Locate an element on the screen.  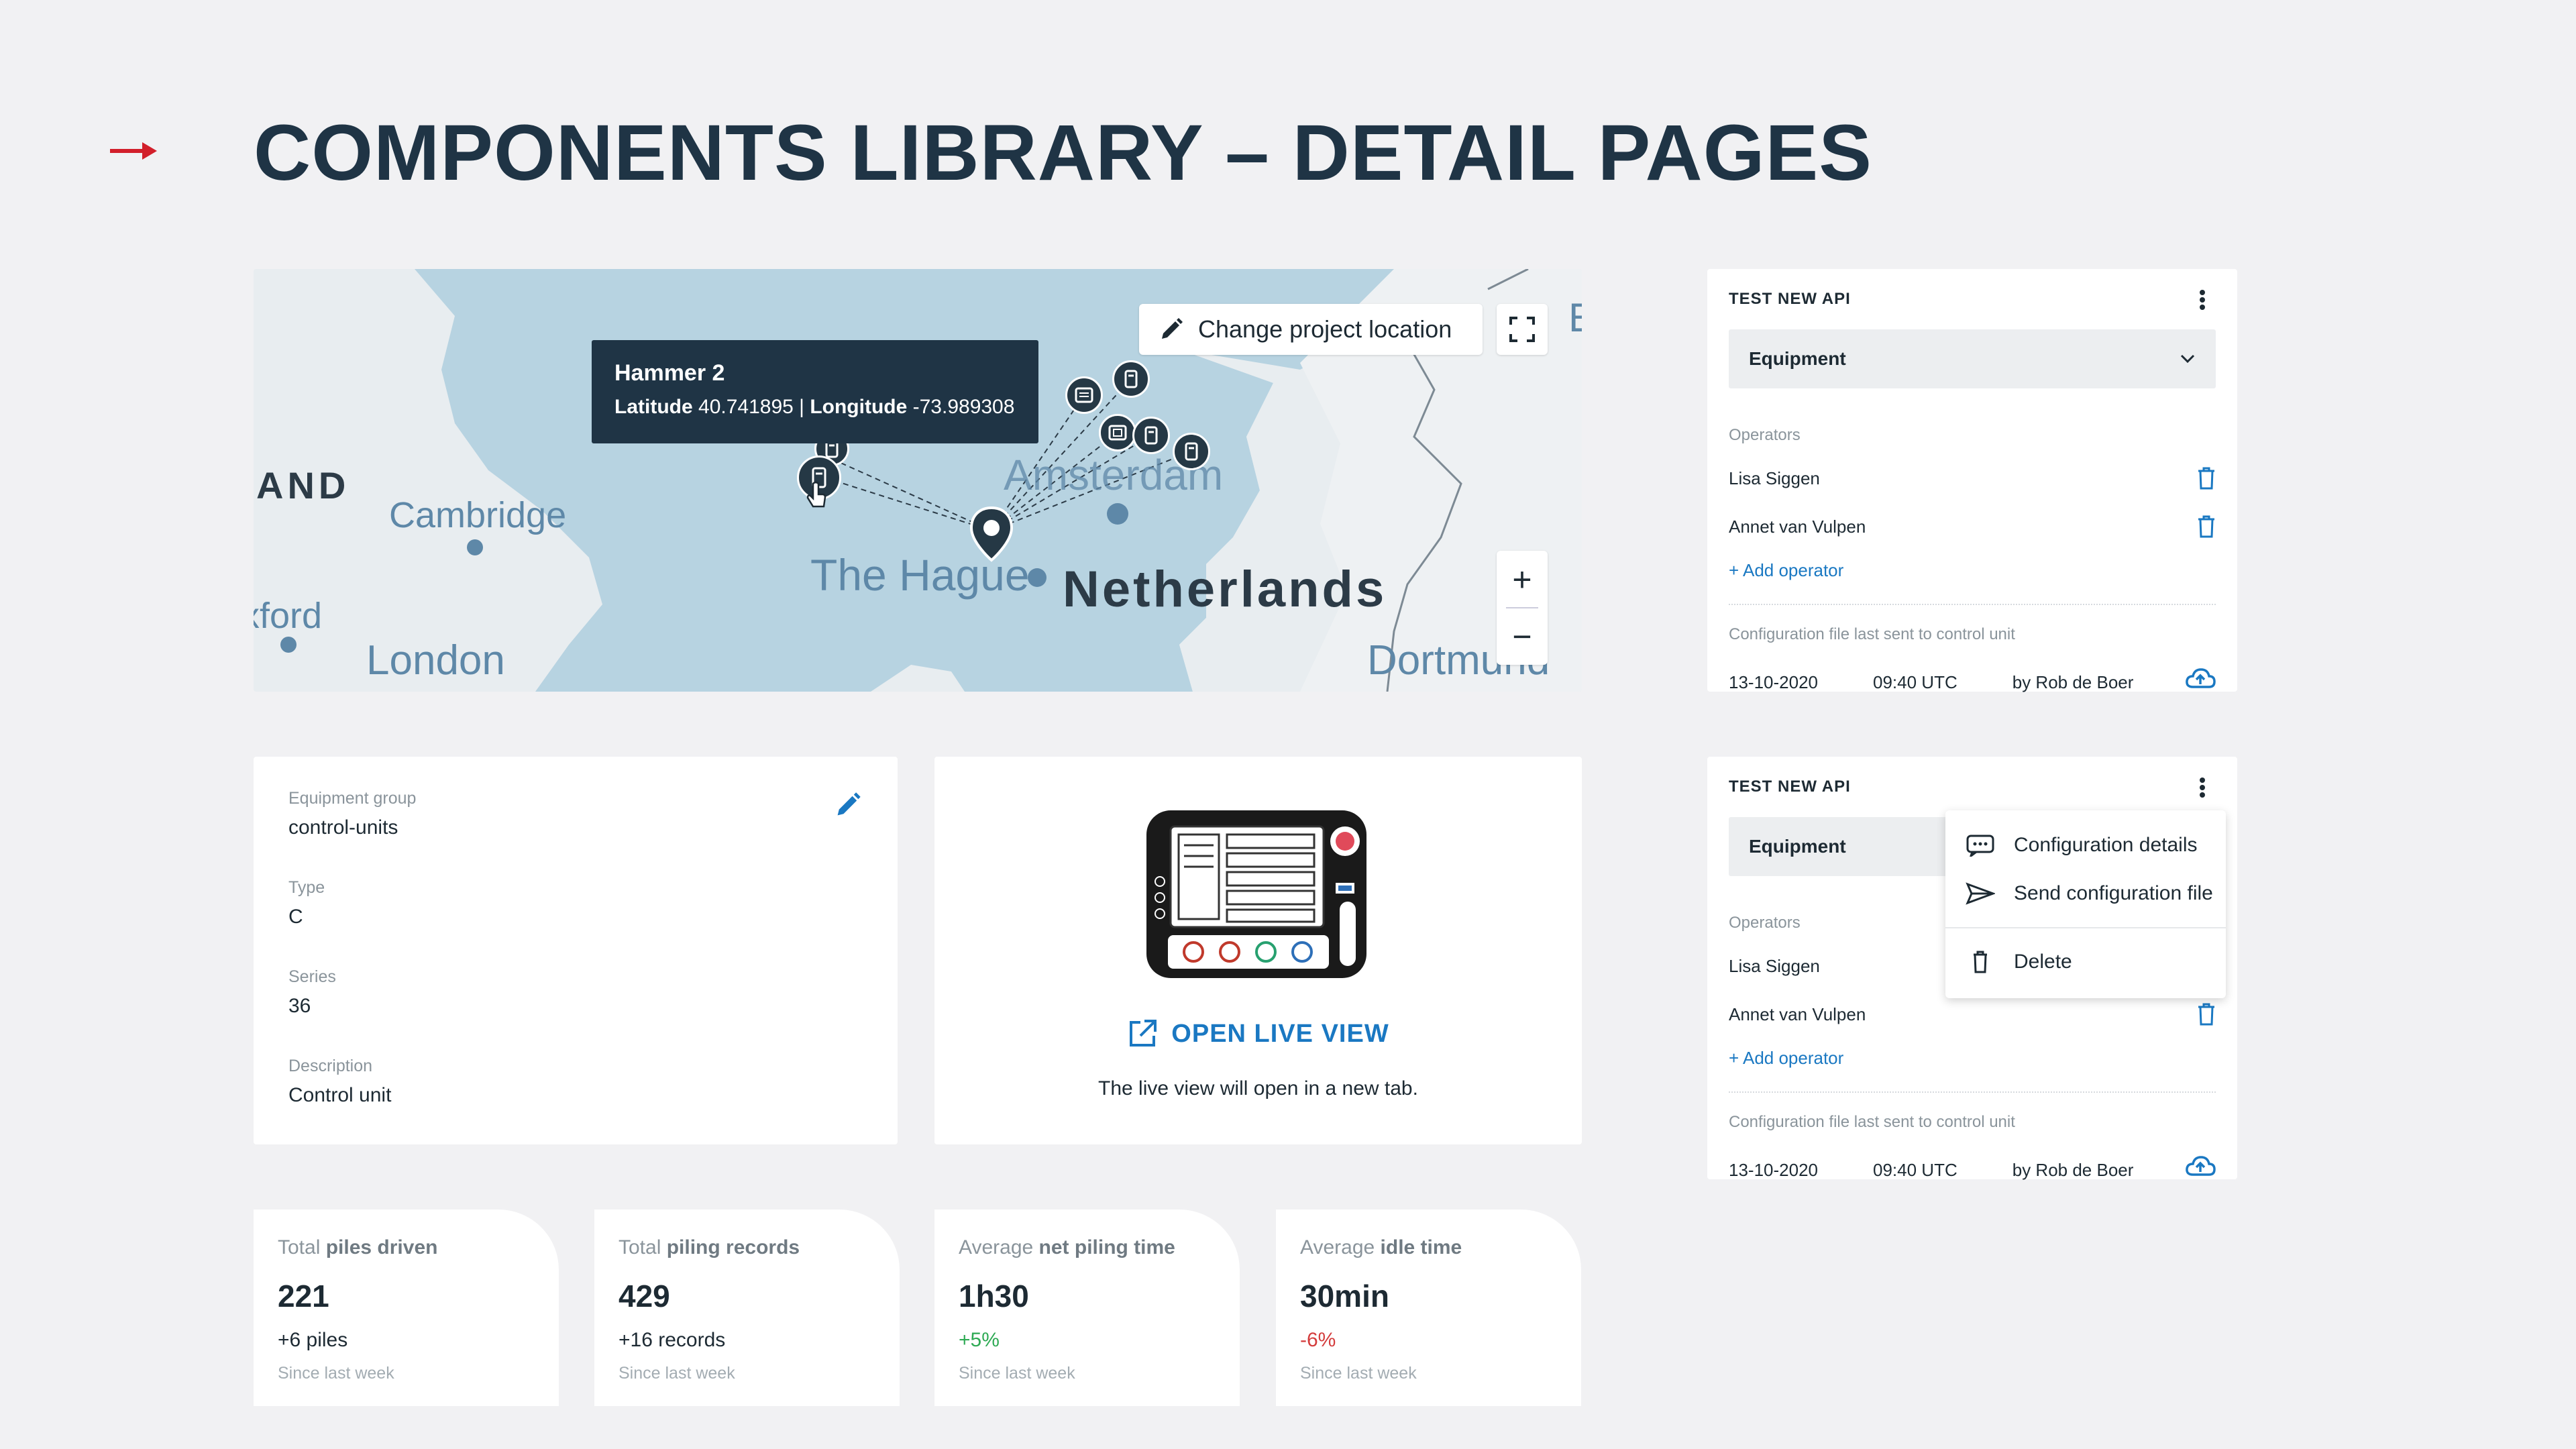
zoom-control: + − is located at coordinates (1522, 608).